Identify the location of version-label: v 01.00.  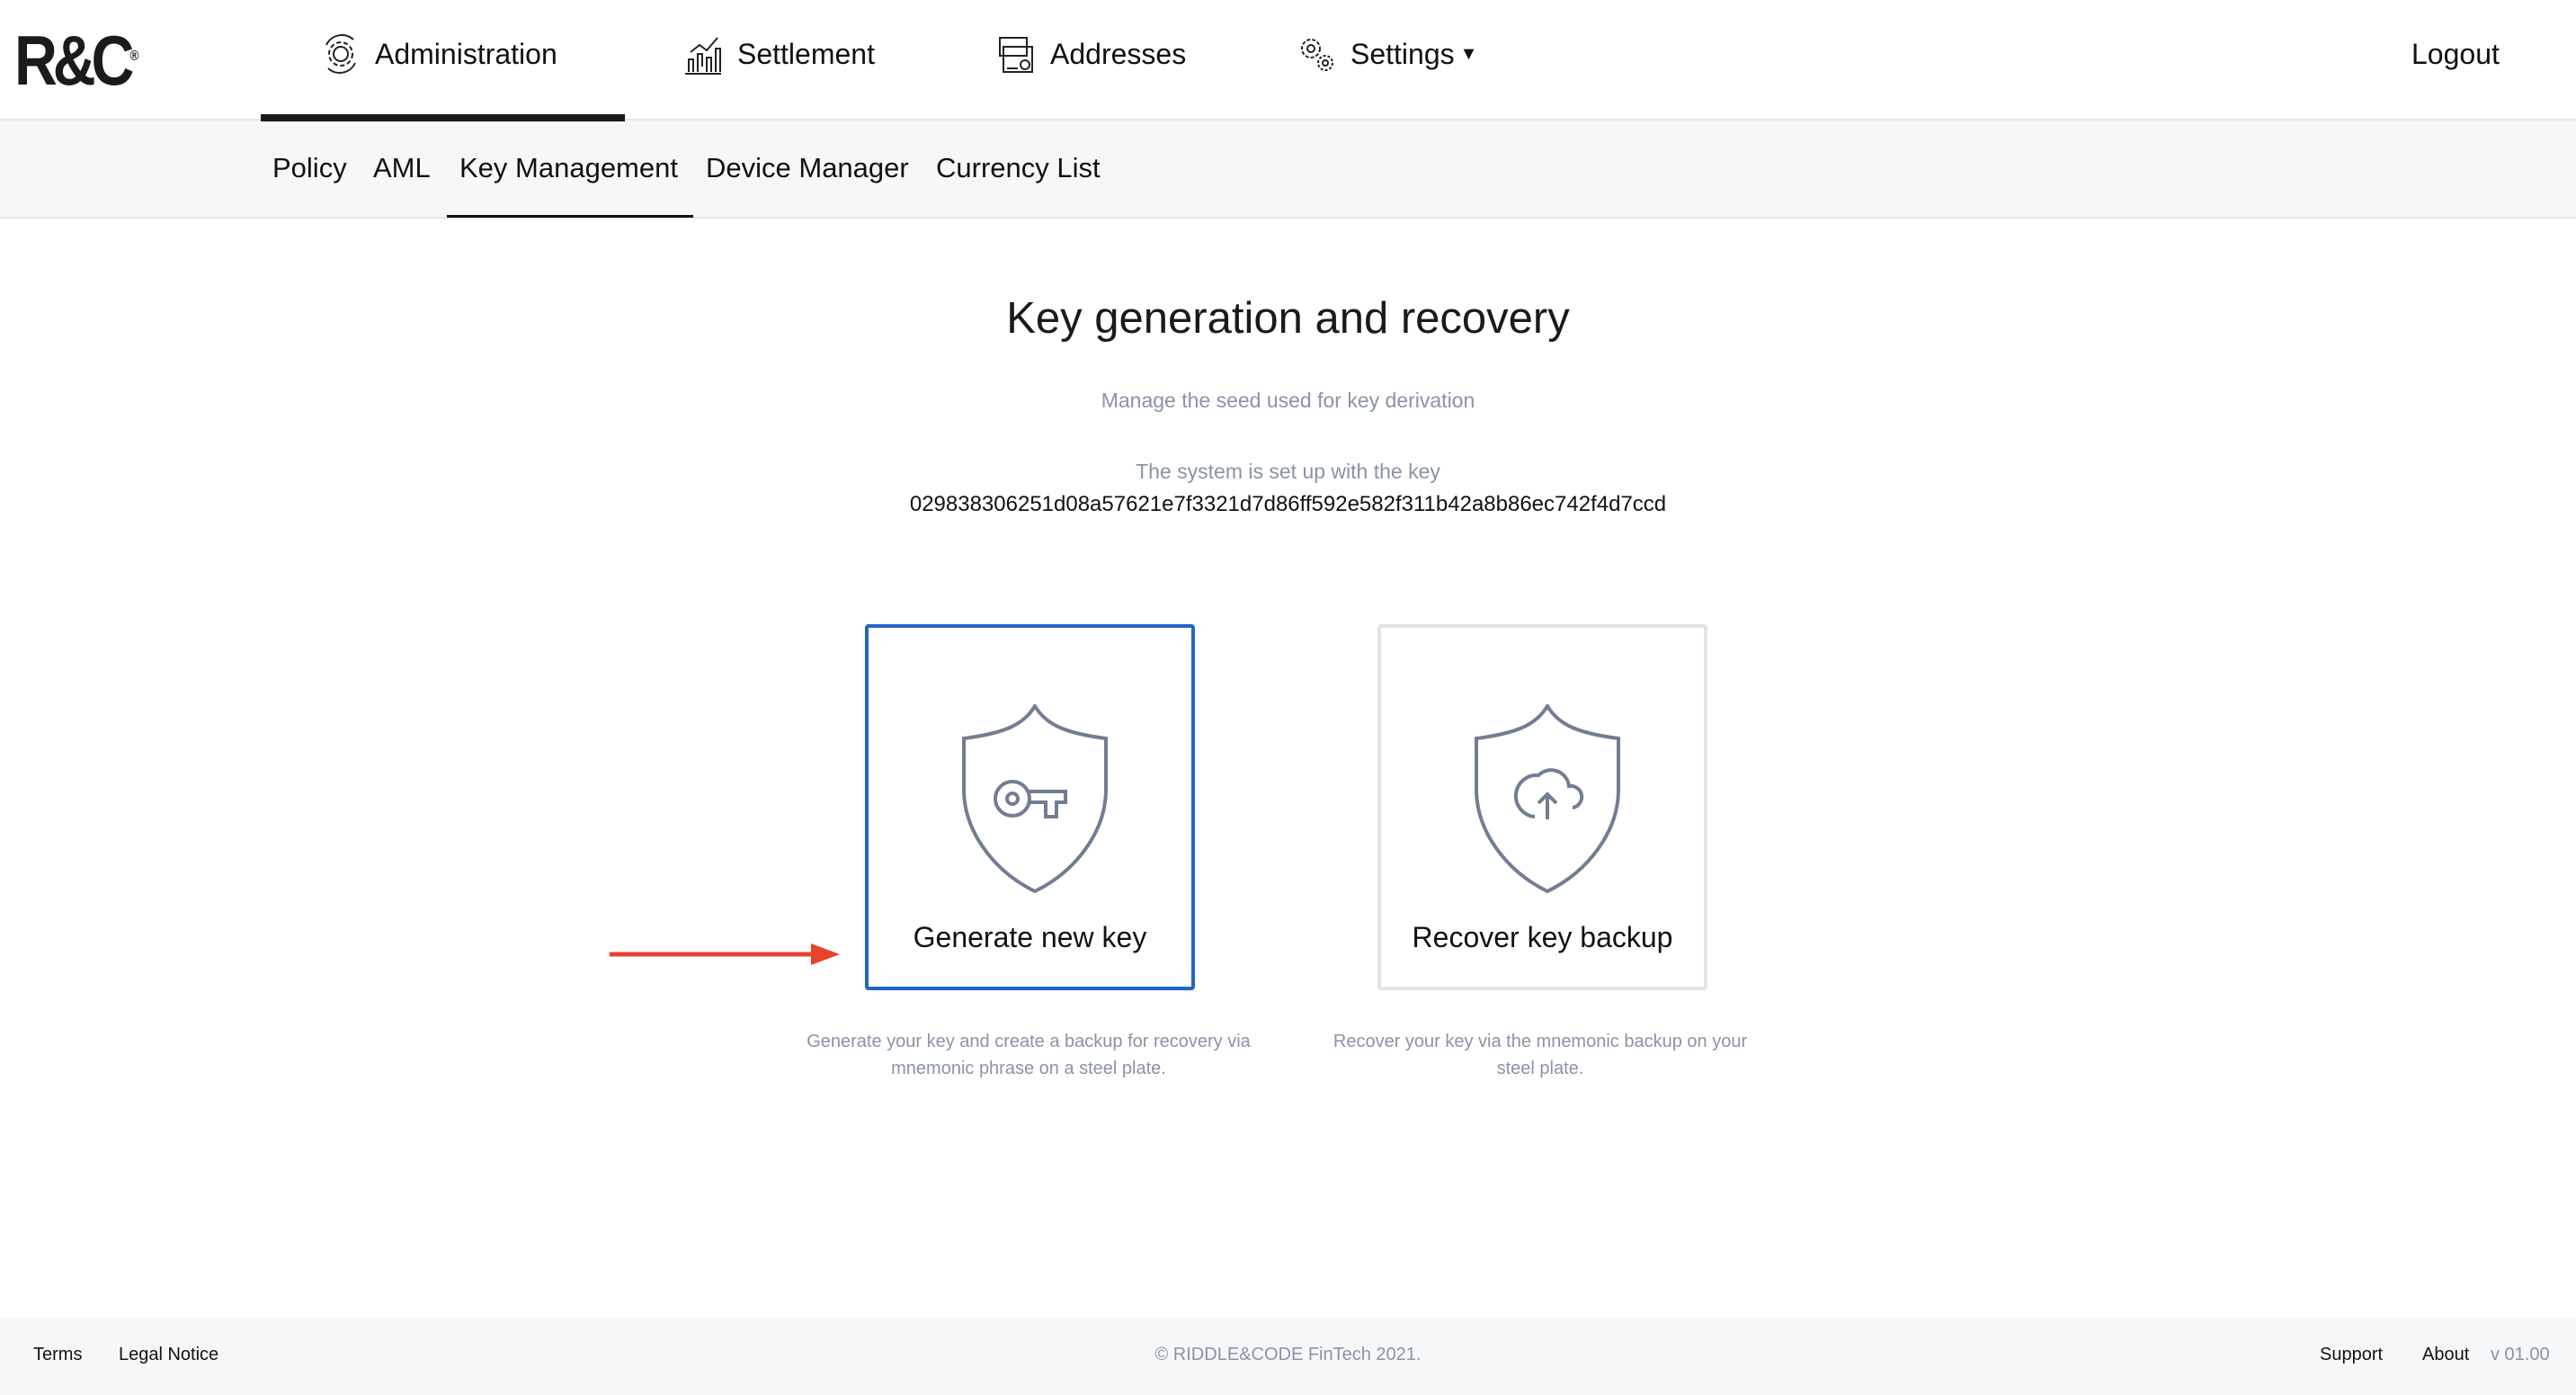
(2521, 1354).